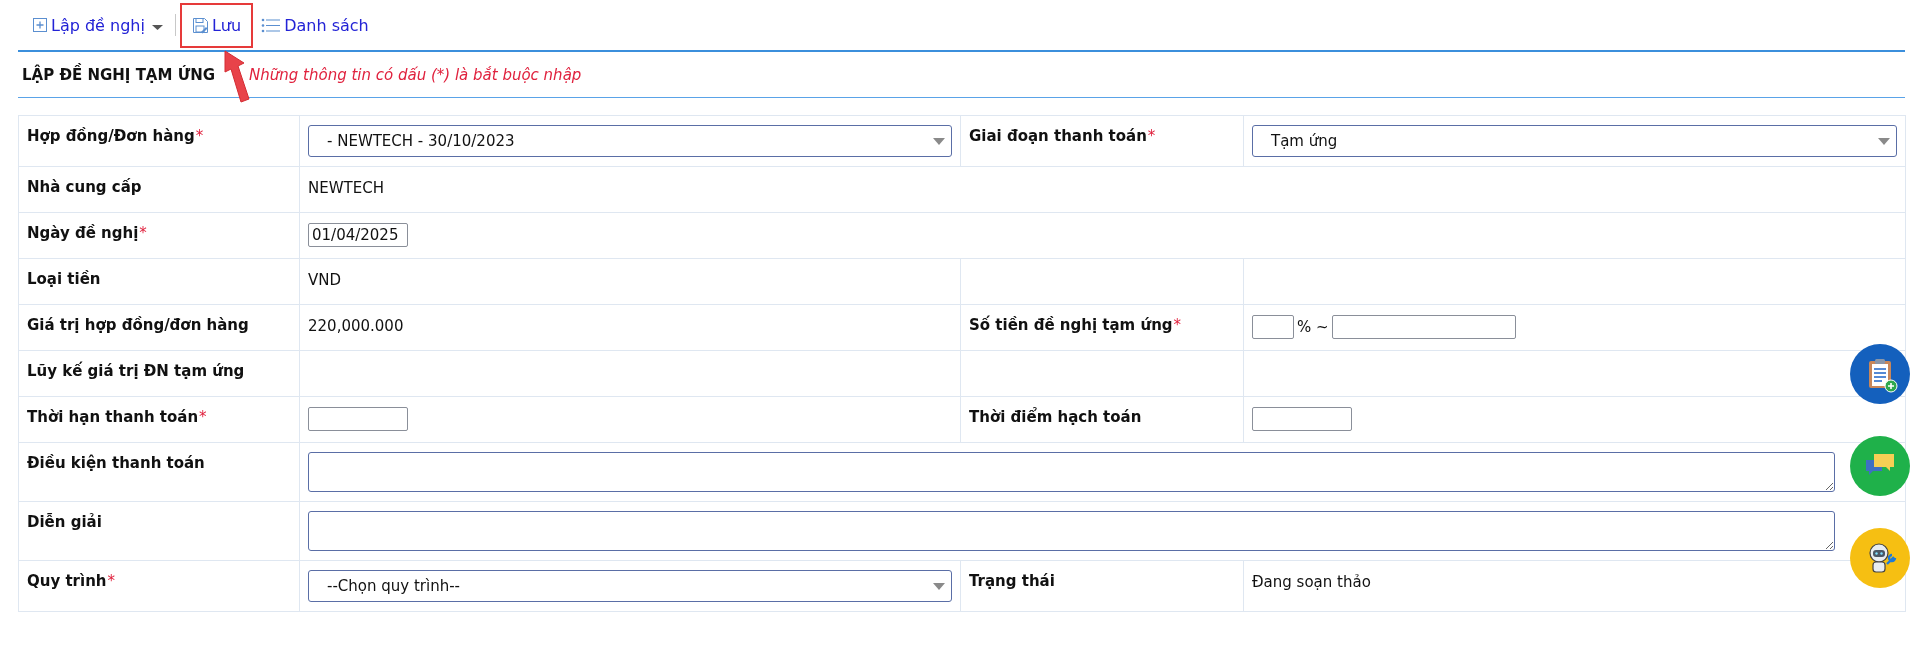  Describe the element at coordinates (1273, 326) in the screenshot. I see `percent-field` at that location.